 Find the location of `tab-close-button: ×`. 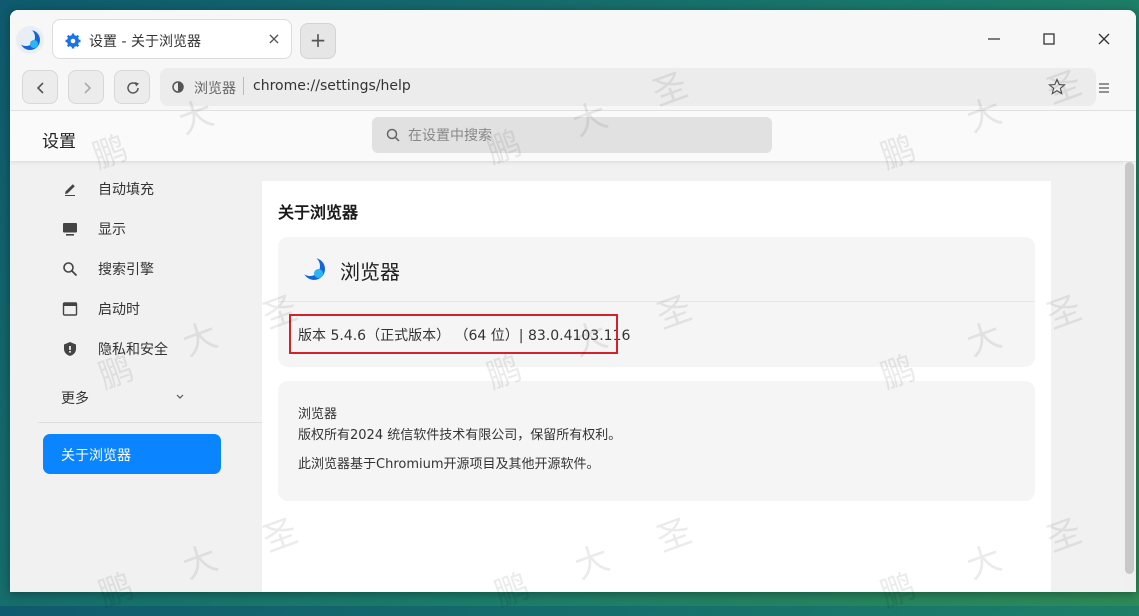

tab-close-button: × is located at coordinates (274, 39).